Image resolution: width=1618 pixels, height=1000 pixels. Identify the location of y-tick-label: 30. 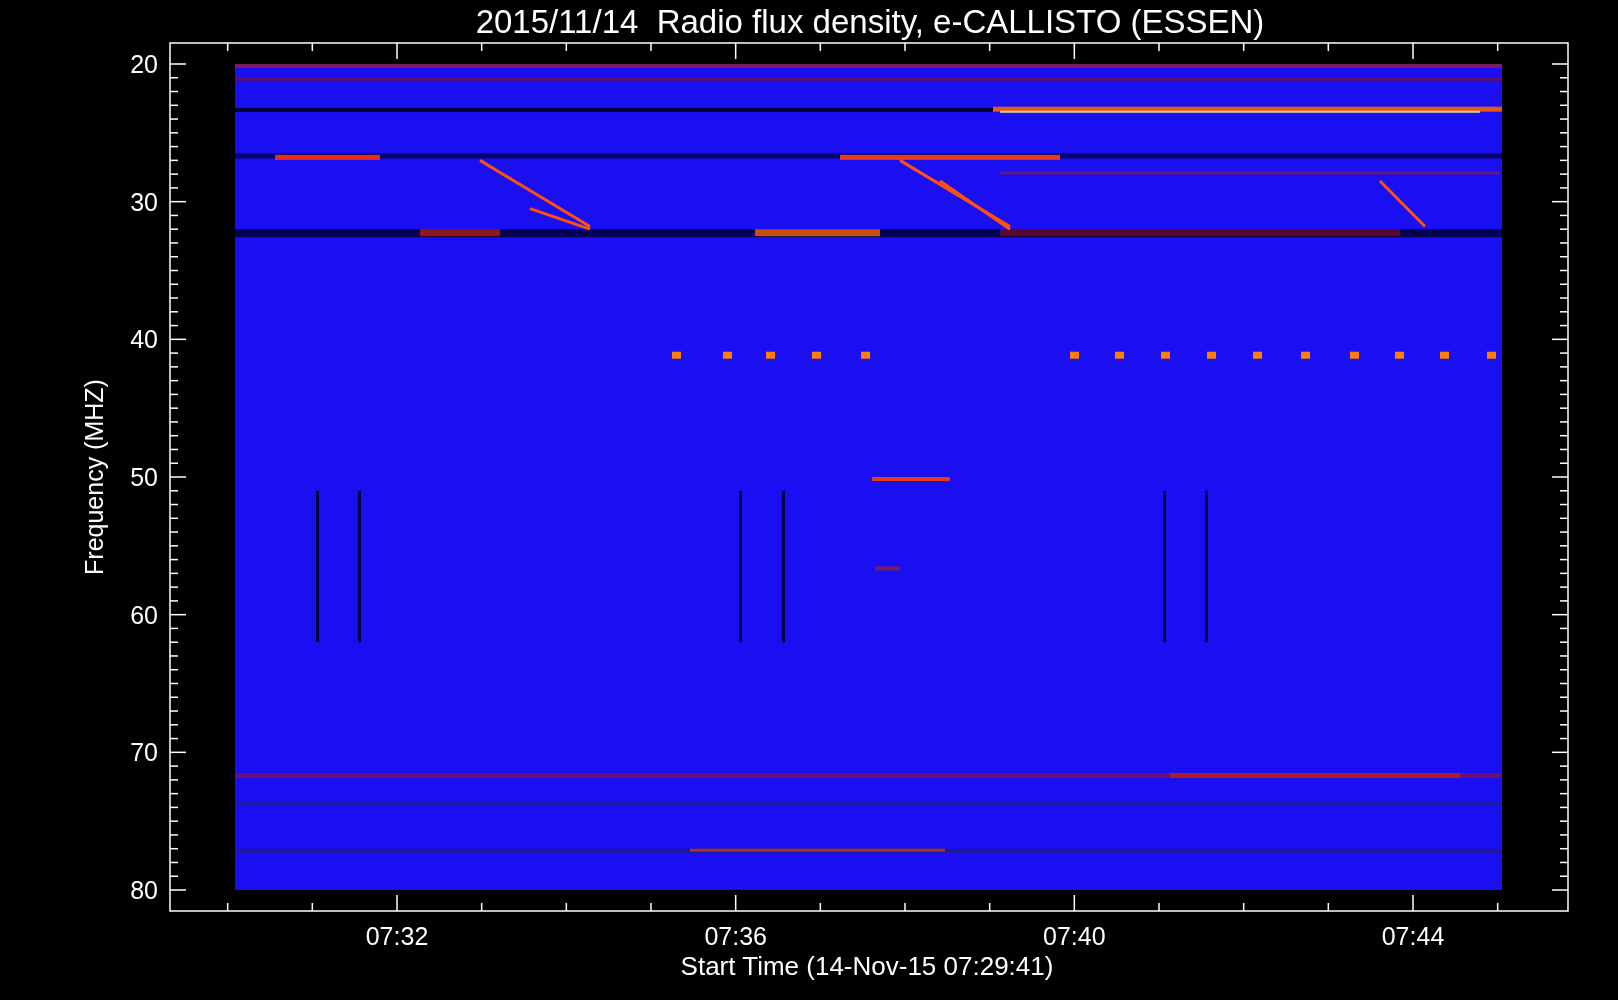
(144, 201).